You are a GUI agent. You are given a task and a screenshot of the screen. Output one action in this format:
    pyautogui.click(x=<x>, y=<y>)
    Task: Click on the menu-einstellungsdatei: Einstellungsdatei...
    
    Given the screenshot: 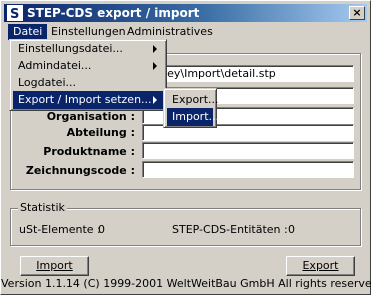 What is the action you would take?
    pyautogui.click(x=88, y=49)
    